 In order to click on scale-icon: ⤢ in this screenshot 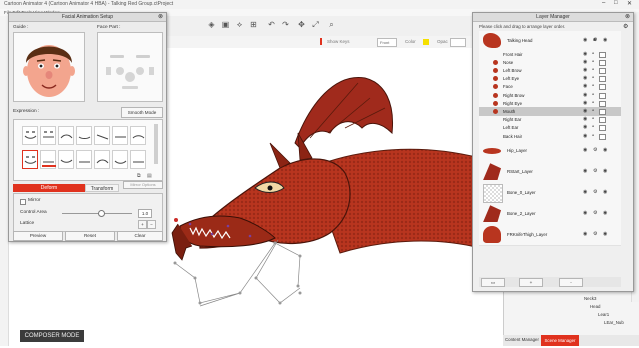, I will do `click(315, 24)`.